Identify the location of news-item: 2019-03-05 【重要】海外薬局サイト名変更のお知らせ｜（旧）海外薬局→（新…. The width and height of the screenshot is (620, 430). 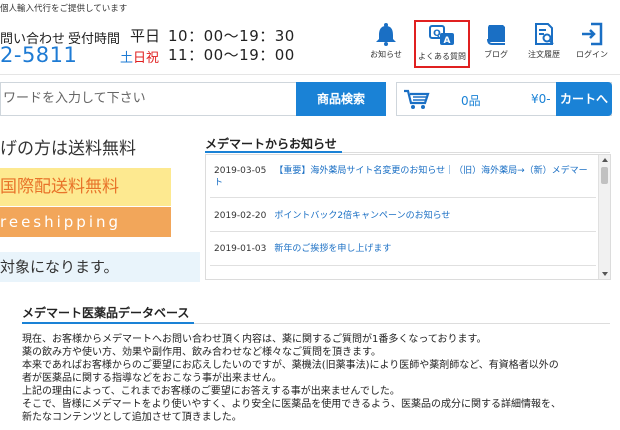
(404, 177).